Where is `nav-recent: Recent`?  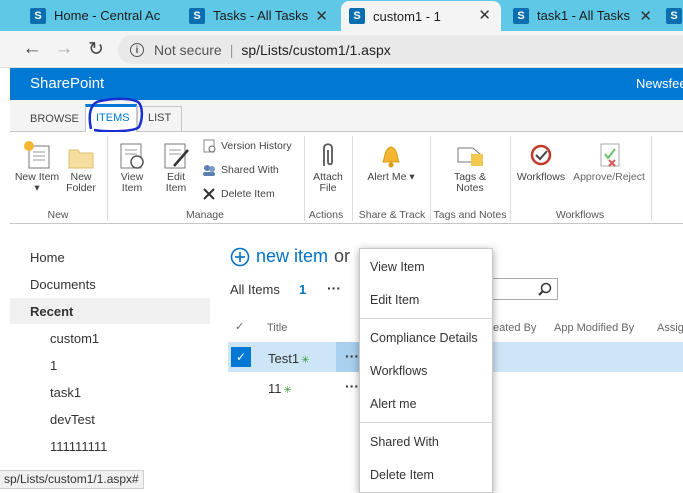 nav-recent: Recent is located at coordinates (51, 311).